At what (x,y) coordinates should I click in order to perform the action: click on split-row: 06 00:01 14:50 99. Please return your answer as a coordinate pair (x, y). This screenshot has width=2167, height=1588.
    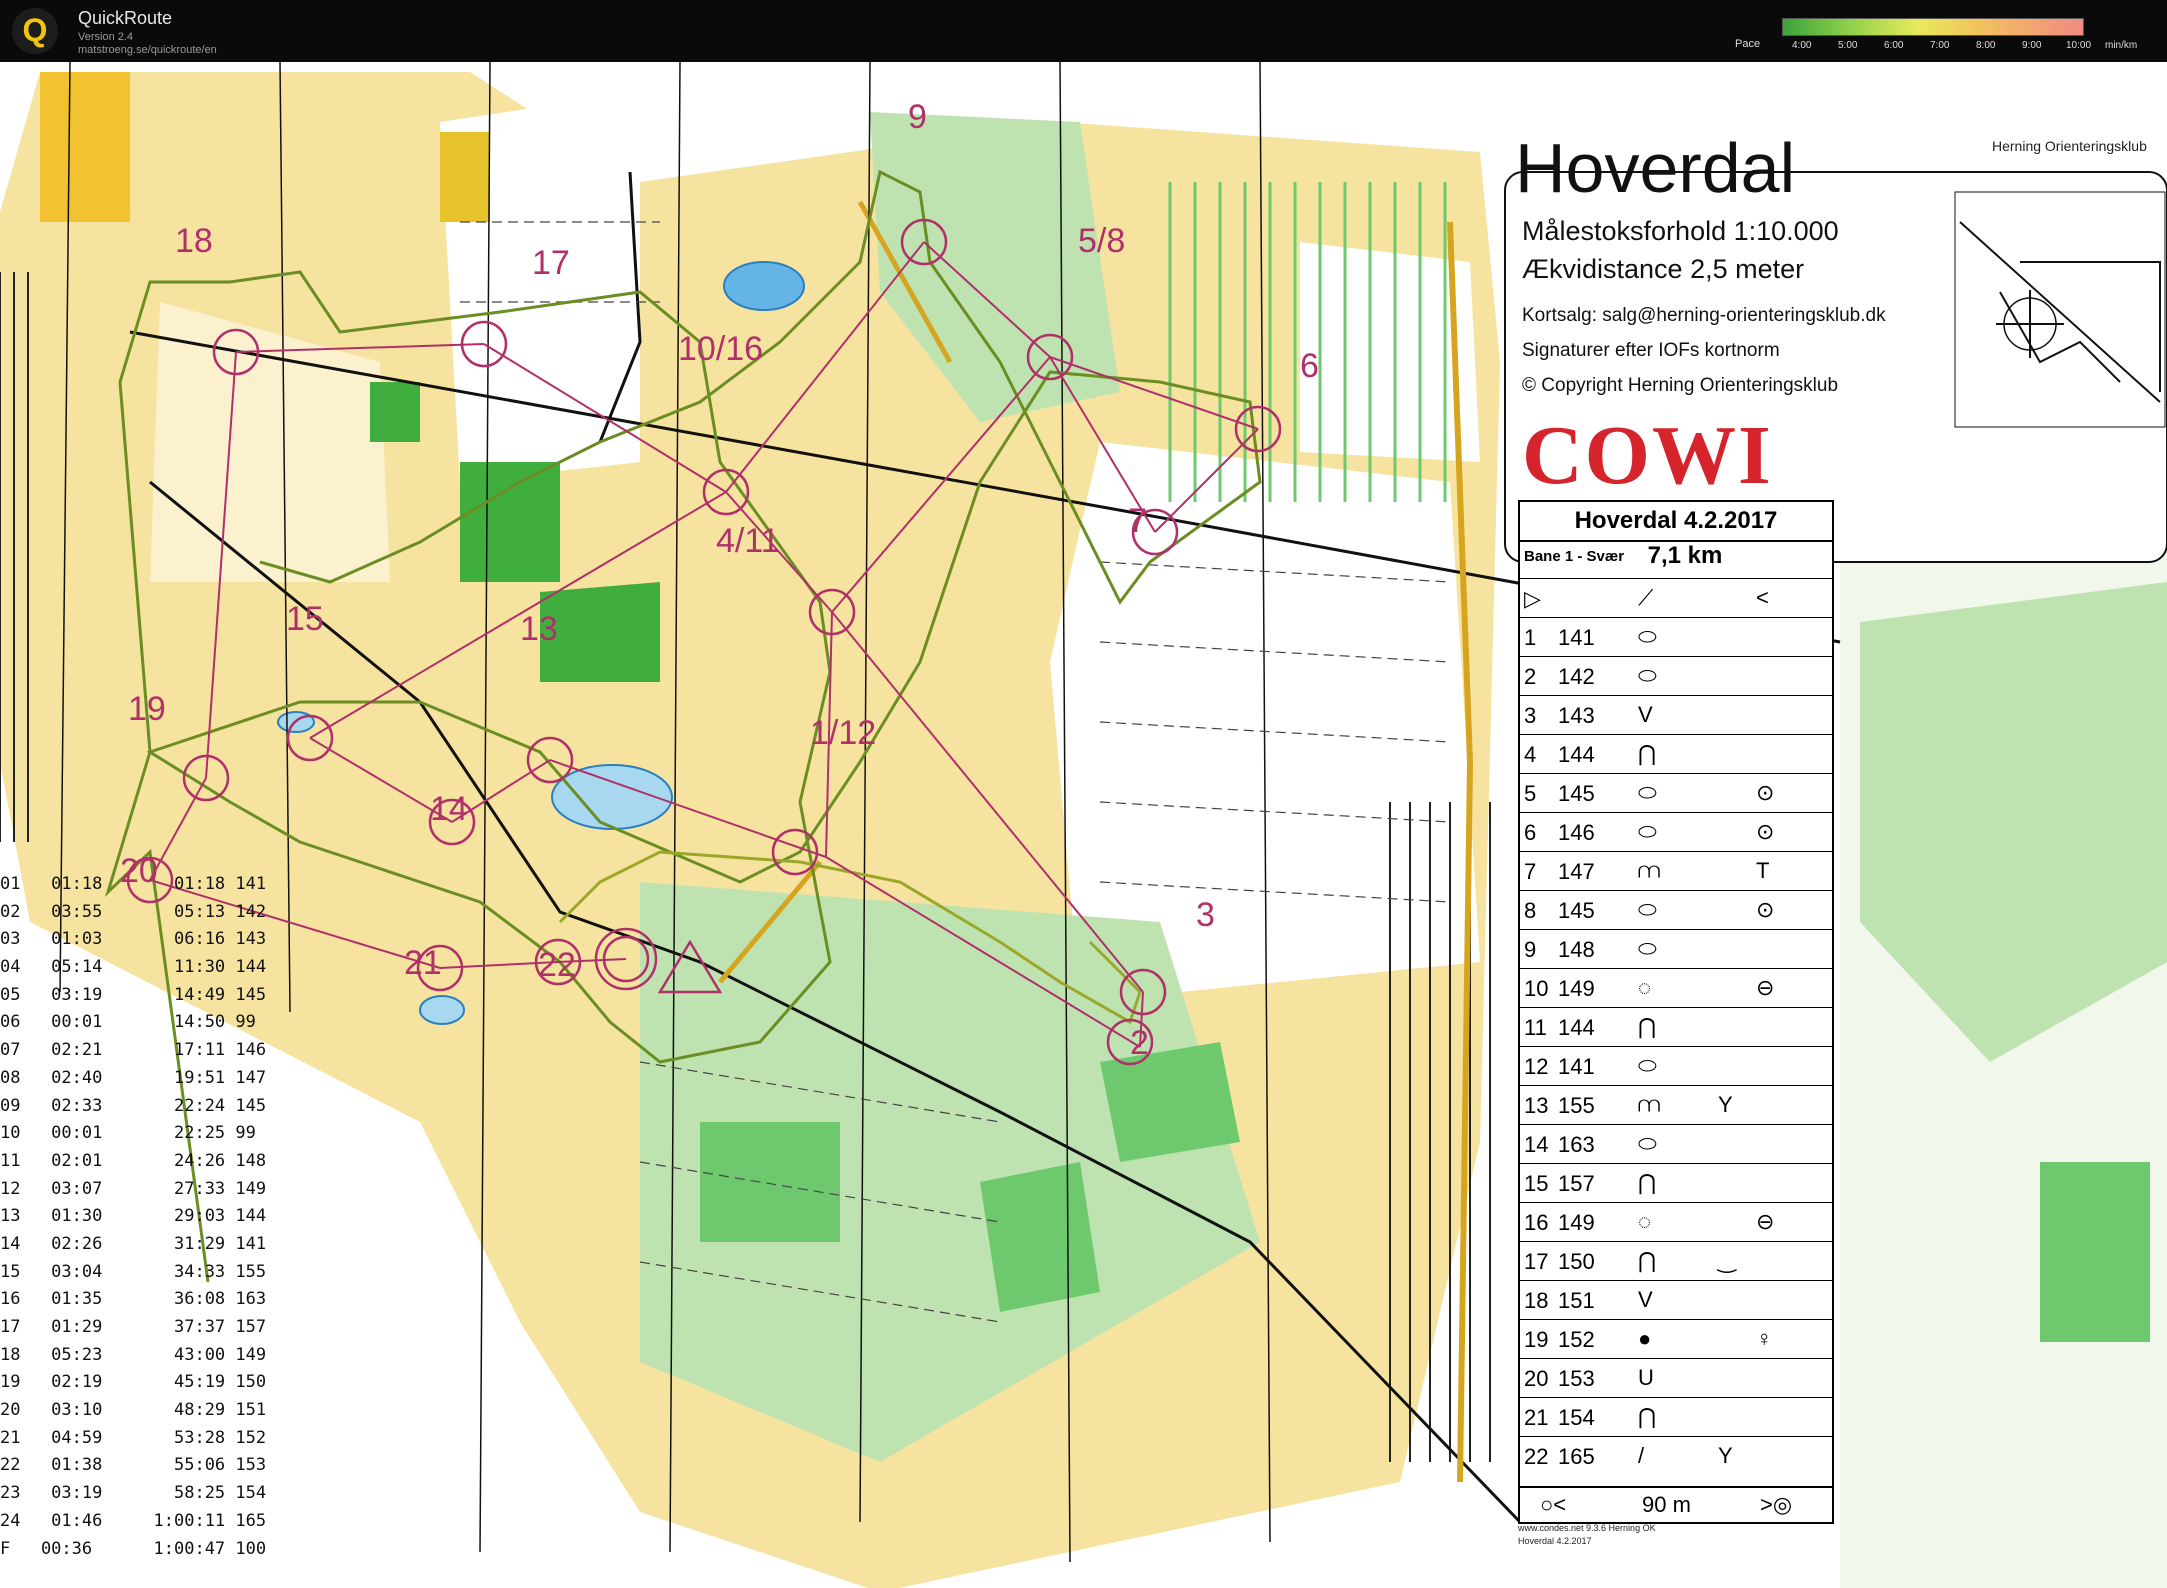
    Looking at the image, I should click on (128, 1022).